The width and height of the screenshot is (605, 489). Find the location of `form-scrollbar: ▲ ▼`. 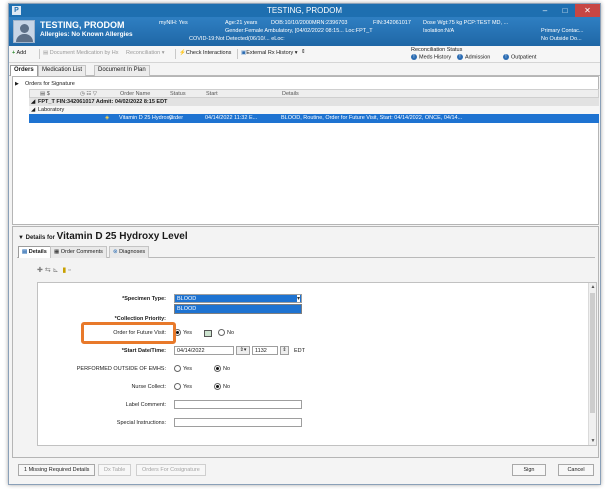

form-scrollbar: ▲ ▼ is located at coordinates (592, 364).